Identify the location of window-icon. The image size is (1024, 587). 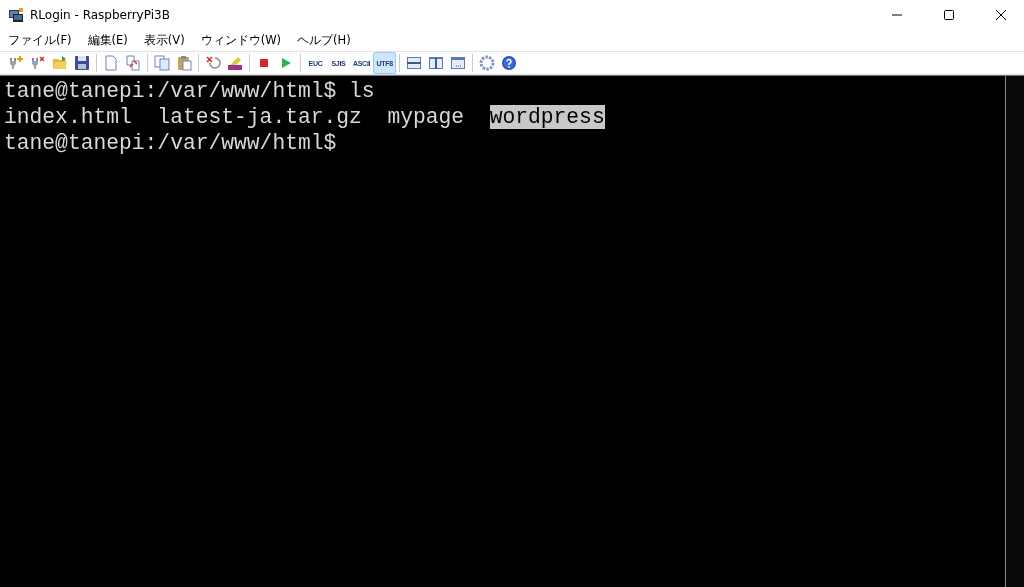
(458, 63).